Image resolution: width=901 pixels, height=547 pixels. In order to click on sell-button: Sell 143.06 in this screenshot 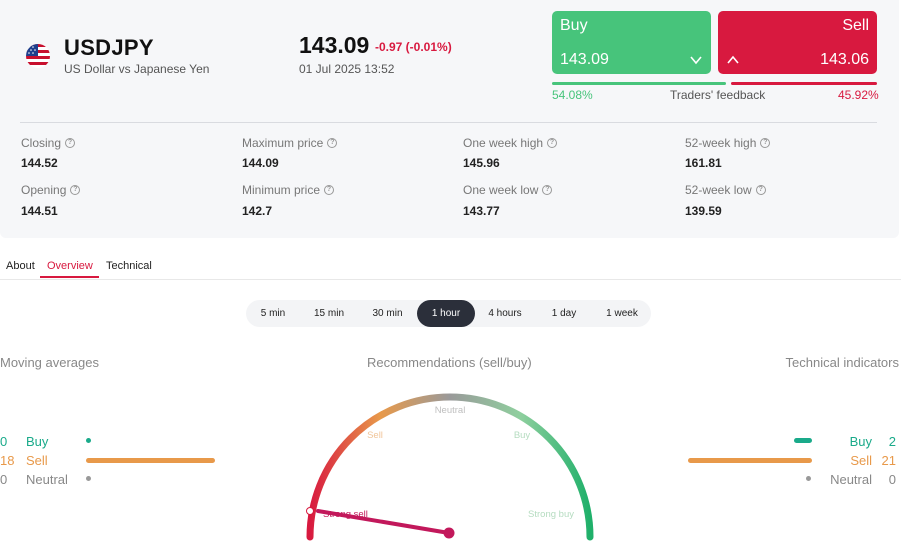, I will do `click(797, 42)`.